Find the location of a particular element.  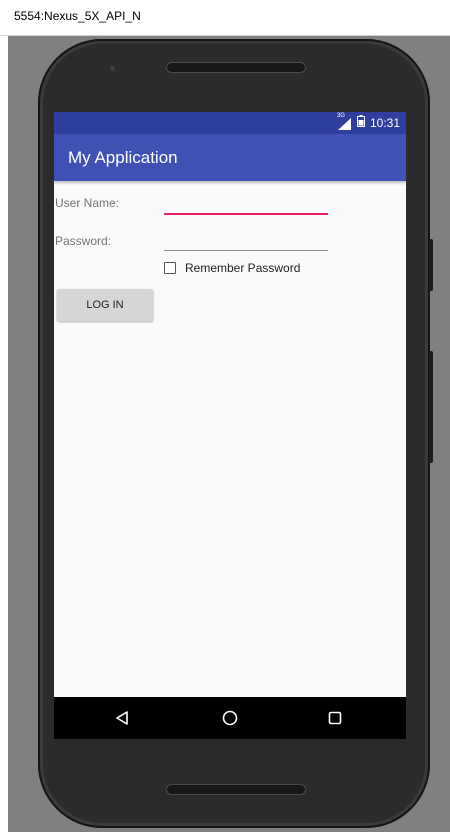

remember-password-row: Remember Password is located at coordinates (232, 268).